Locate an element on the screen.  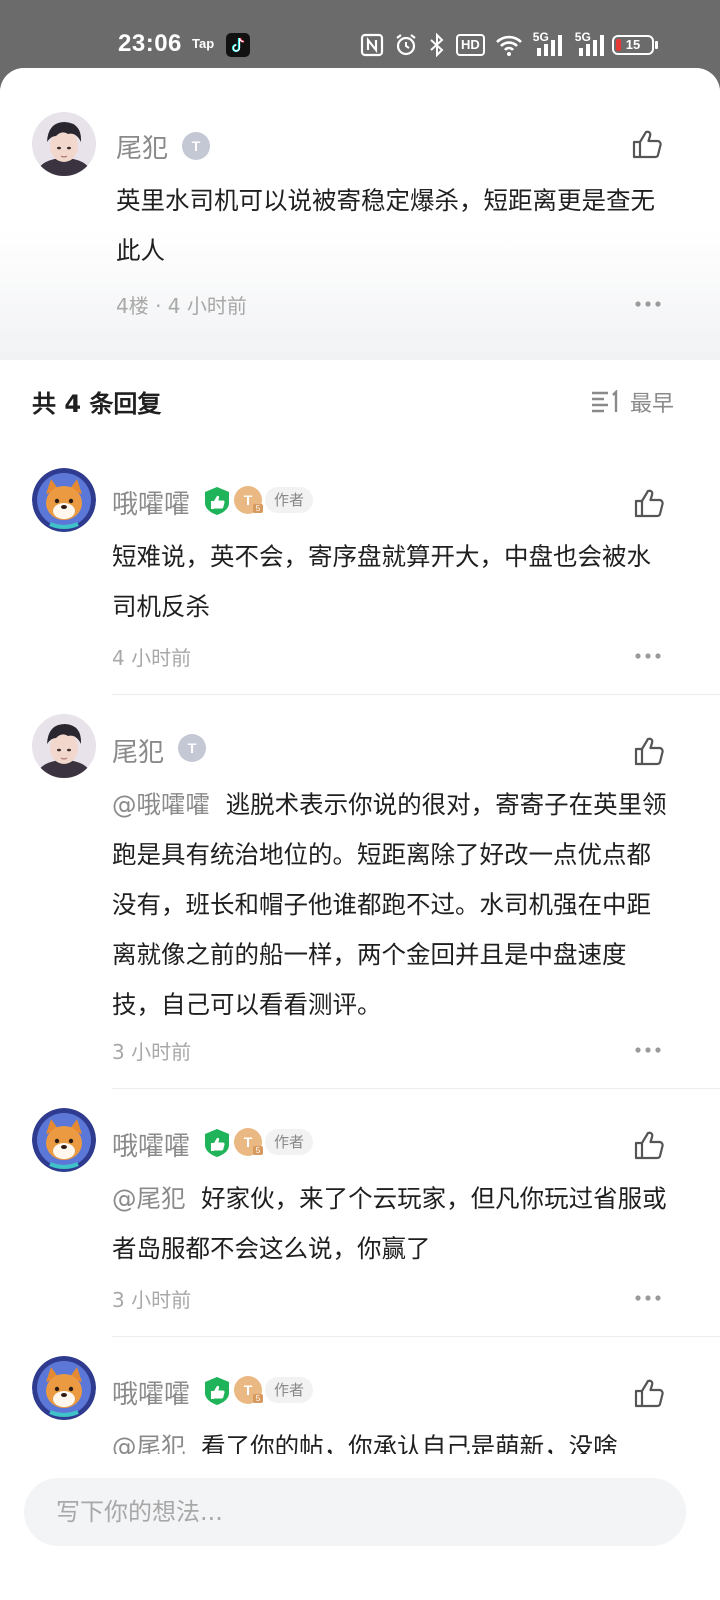
tiktok-icon is located at coordinates (238, 45).